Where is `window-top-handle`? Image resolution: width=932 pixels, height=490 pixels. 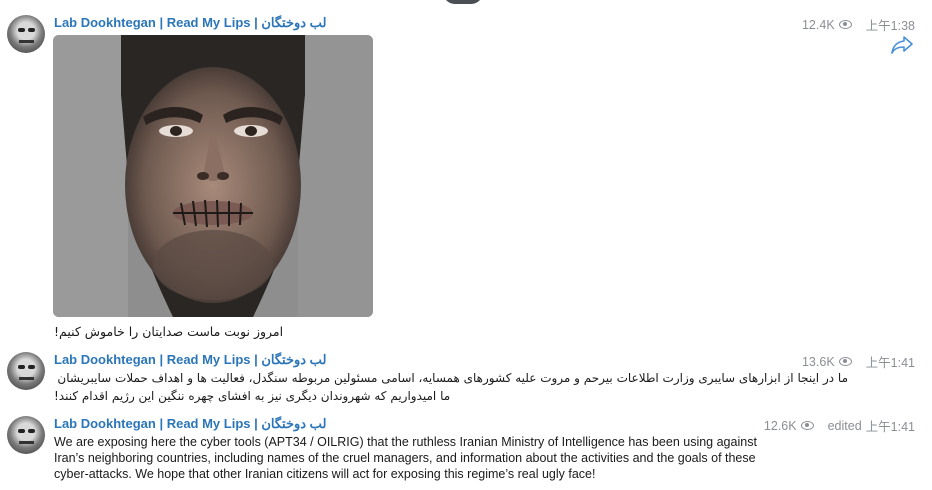
window-top-handle is located at coordinates (463, 2).